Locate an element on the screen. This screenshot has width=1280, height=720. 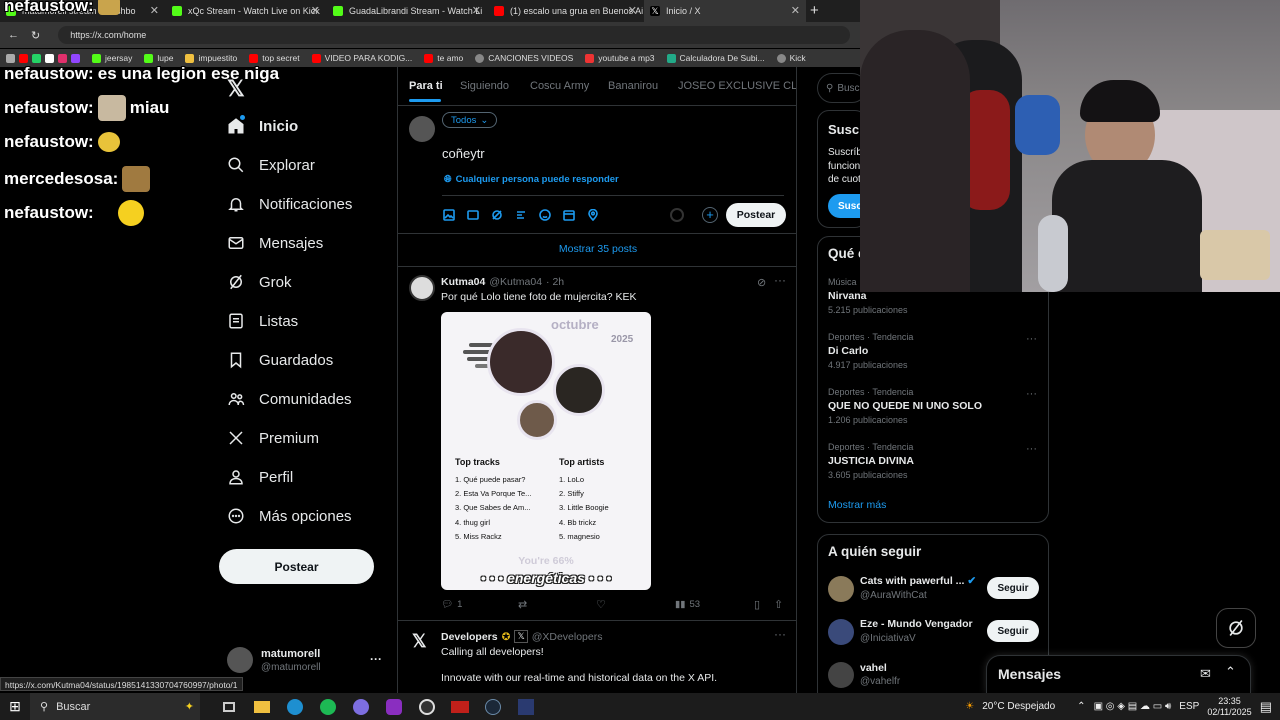
add-post-icon: + is located at coordinates (710, 215).